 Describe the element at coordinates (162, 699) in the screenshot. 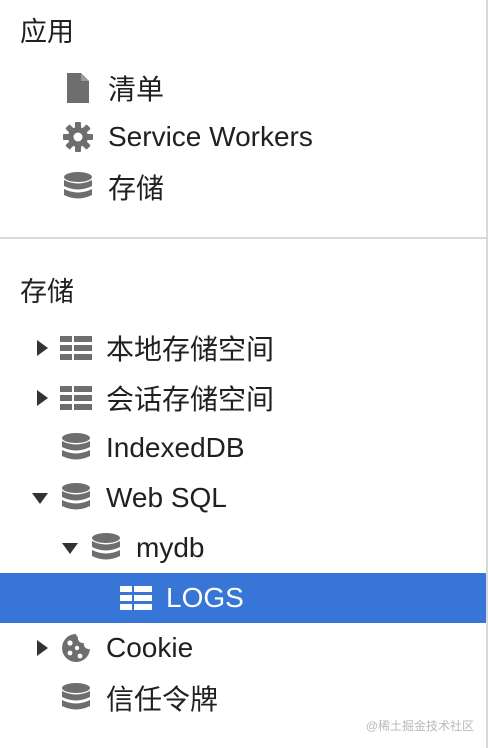

I see `tree-item-label: 信任令牌` at that location.